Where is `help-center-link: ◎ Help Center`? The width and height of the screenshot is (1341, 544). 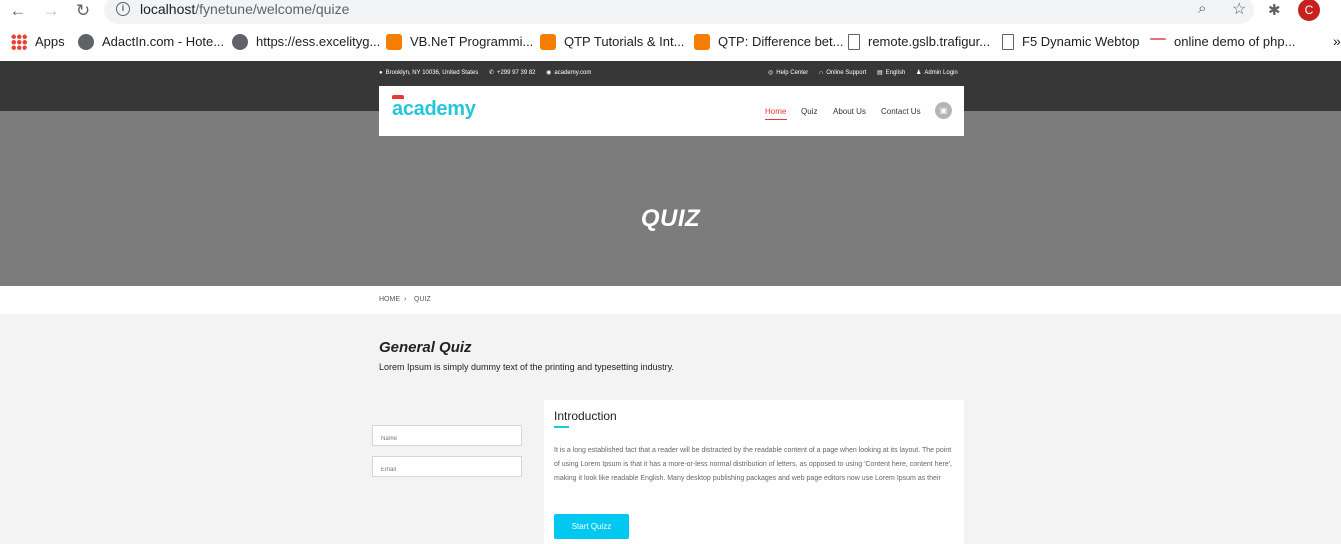 help-center-link: ◎ Help Center is located at coordinates (788, 73).